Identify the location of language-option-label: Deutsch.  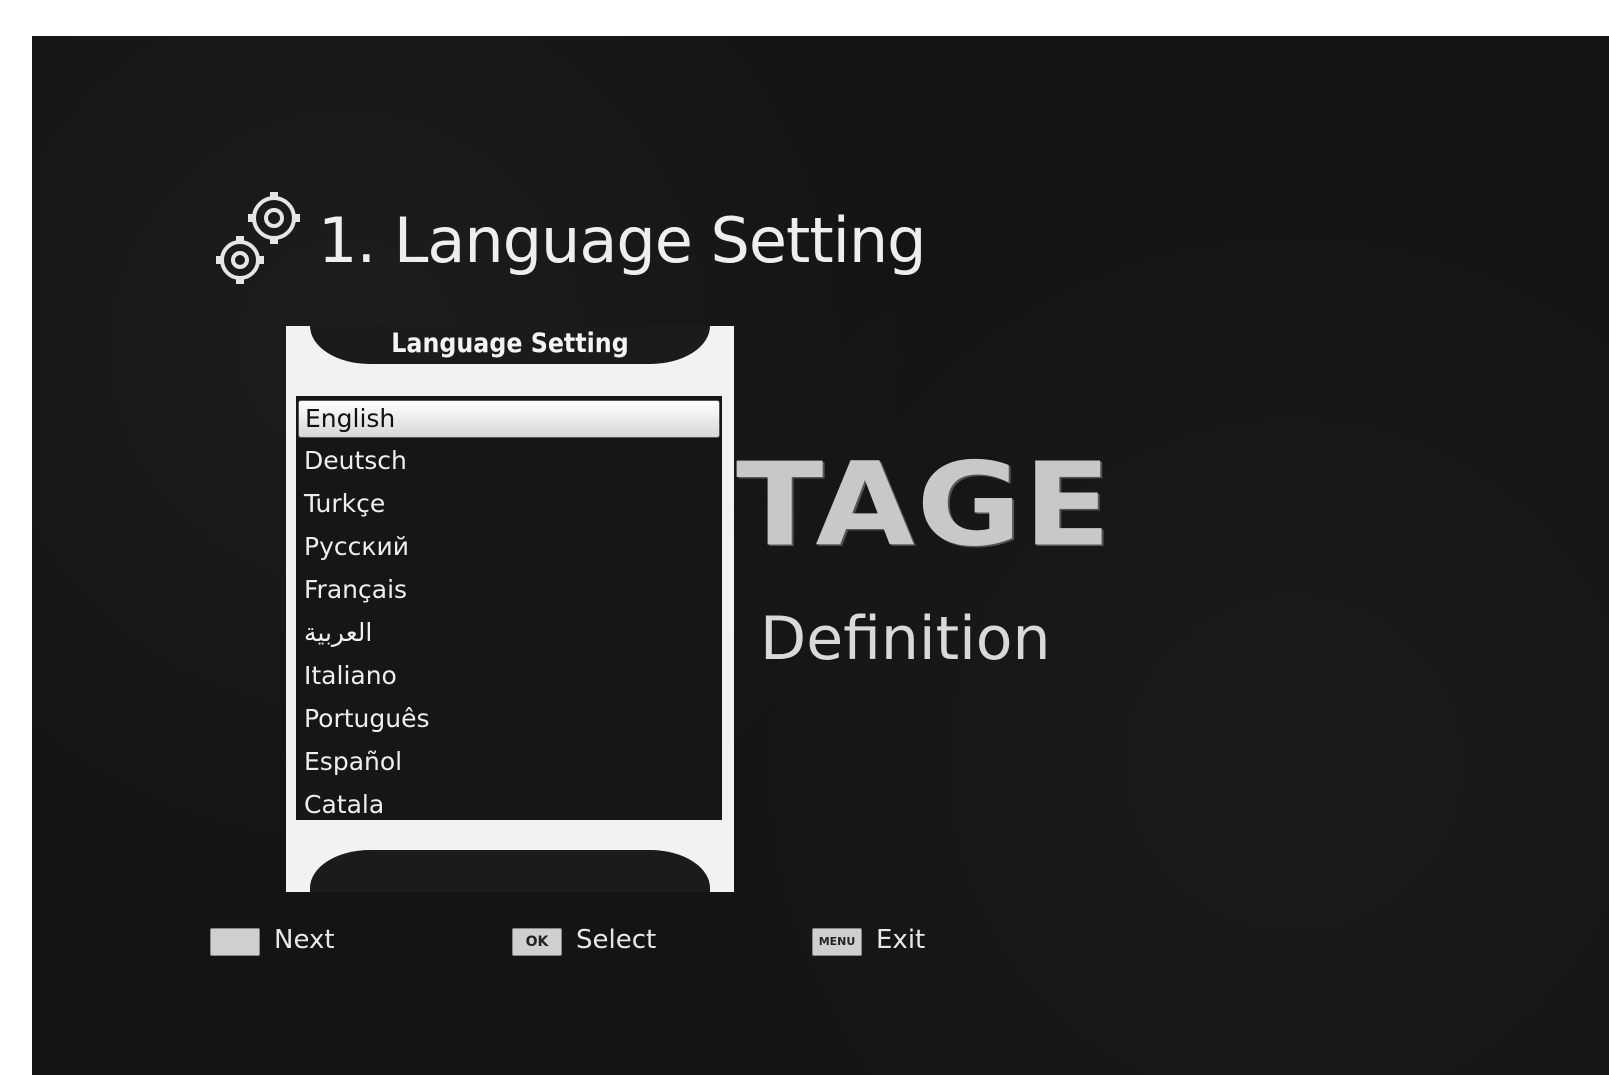
(355, 460).